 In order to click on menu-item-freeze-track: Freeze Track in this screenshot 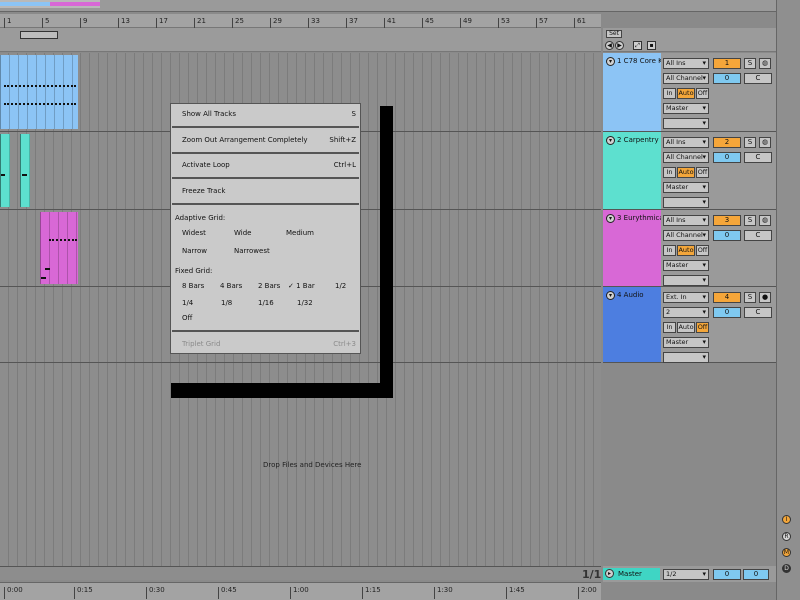, I will do `click(203, 191)`.